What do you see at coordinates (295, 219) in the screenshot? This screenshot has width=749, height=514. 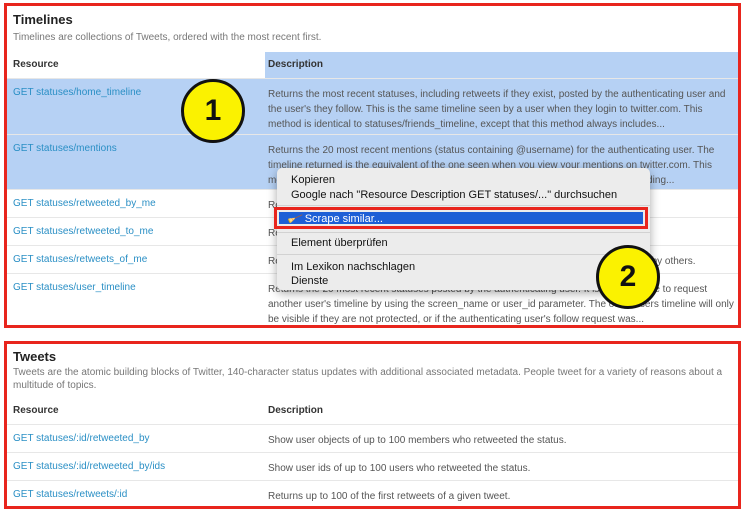 I see `broom-icon: 🧹` at bounding box center [295, 219].